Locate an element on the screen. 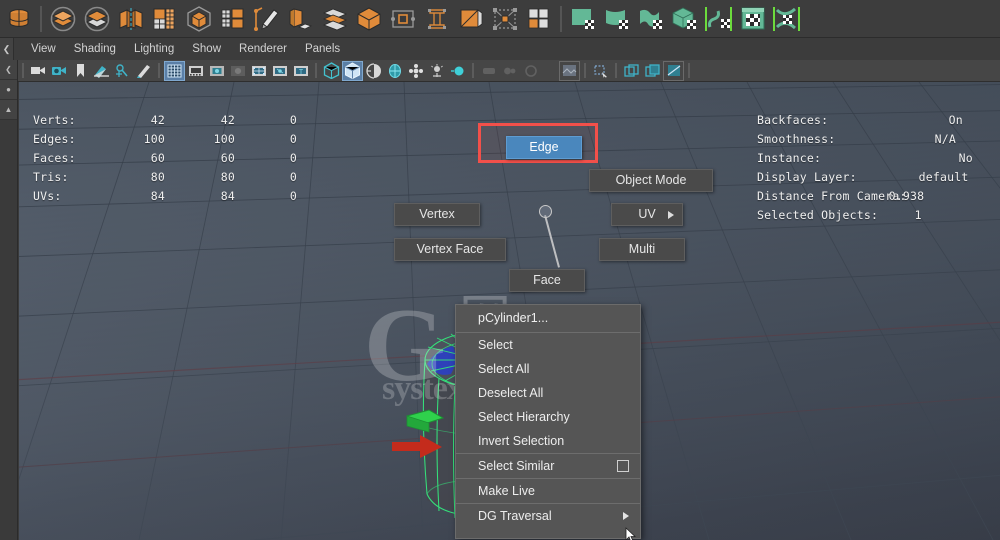  shelf-icon-separate is located at coordinates (97, 19).